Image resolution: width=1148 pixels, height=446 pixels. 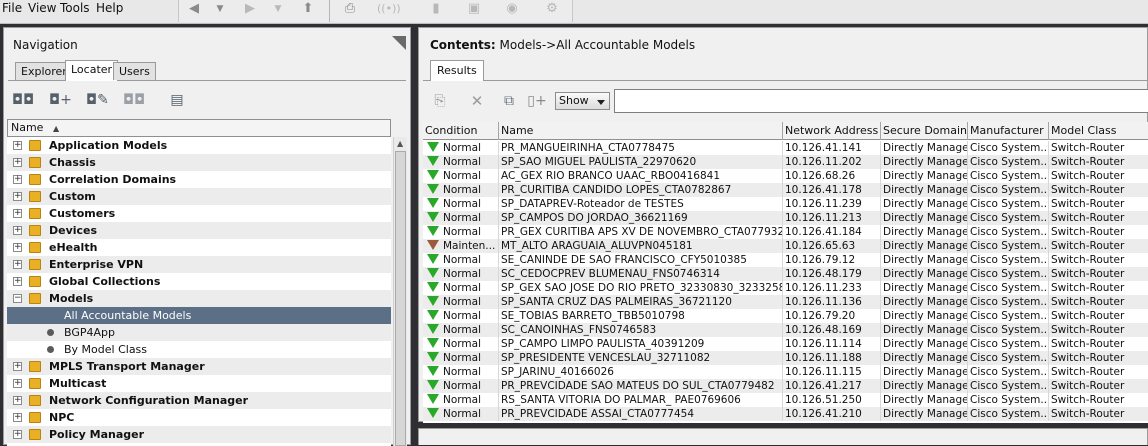 What do you see at coordinates (199, 230) in the screenshot?
I see `tree-item: + Devices` at bounding box center [199, 230].